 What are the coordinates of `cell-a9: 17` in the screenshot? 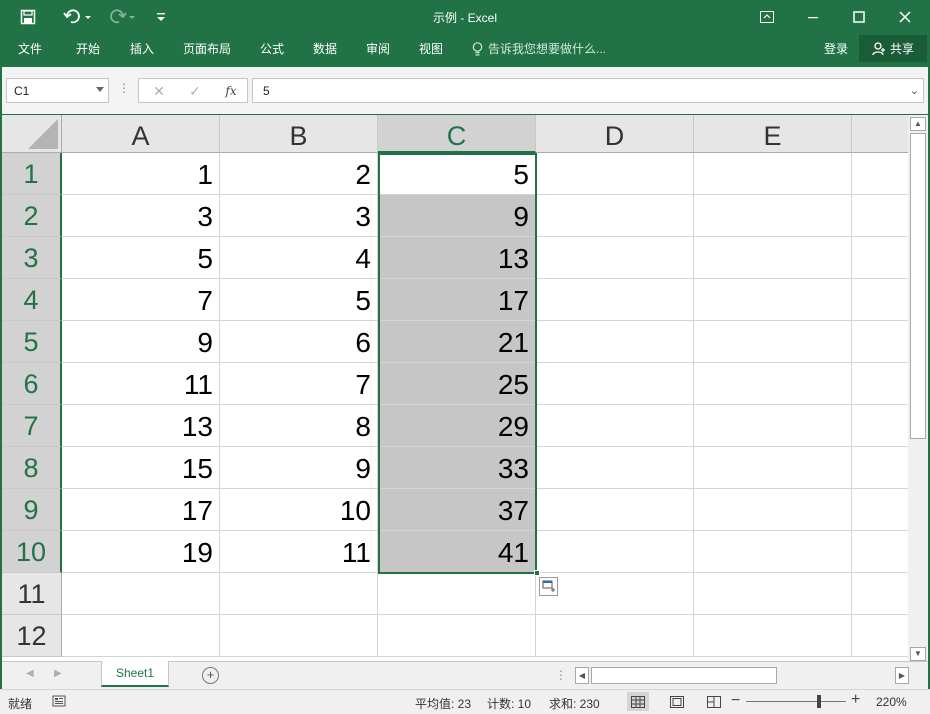 It's located at (141, 510).